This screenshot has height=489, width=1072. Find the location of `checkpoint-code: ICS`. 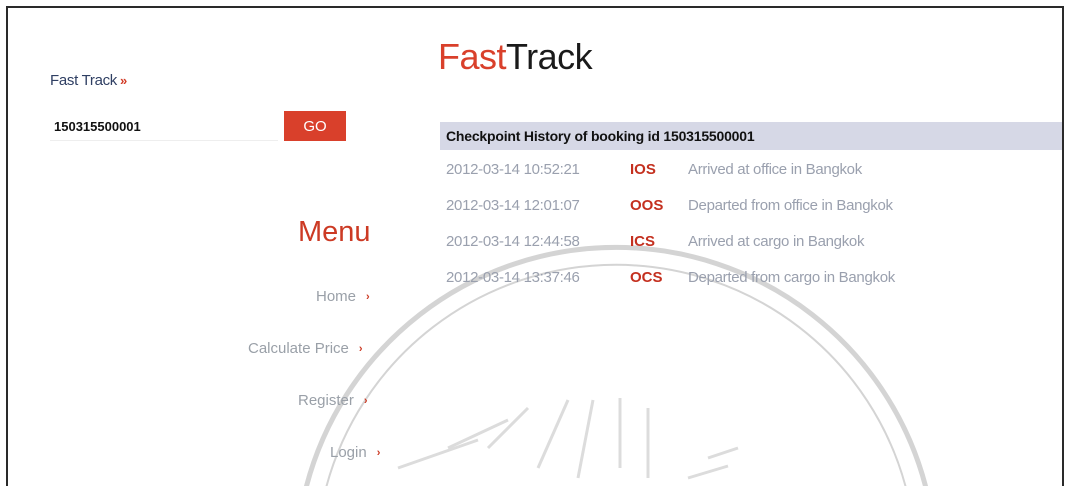

checkpoint-code: ICS is located at coordinates (643, 241).